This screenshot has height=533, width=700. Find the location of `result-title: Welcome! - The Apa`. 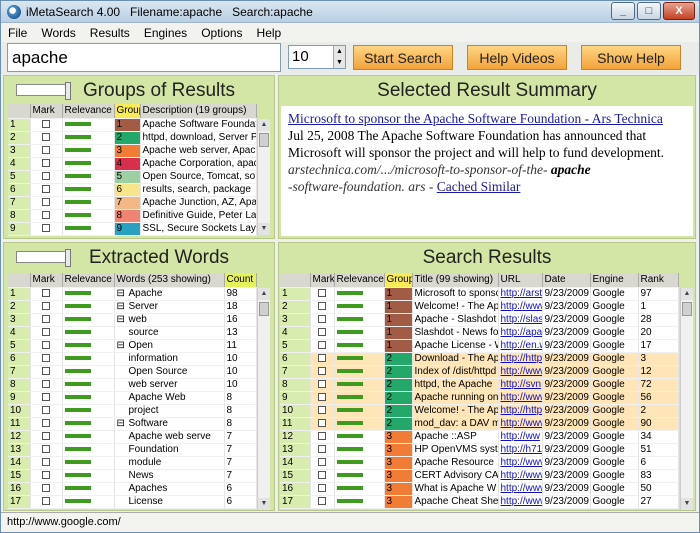

result-title: Welcome! - The Apa is located at coordinates (455, 411).